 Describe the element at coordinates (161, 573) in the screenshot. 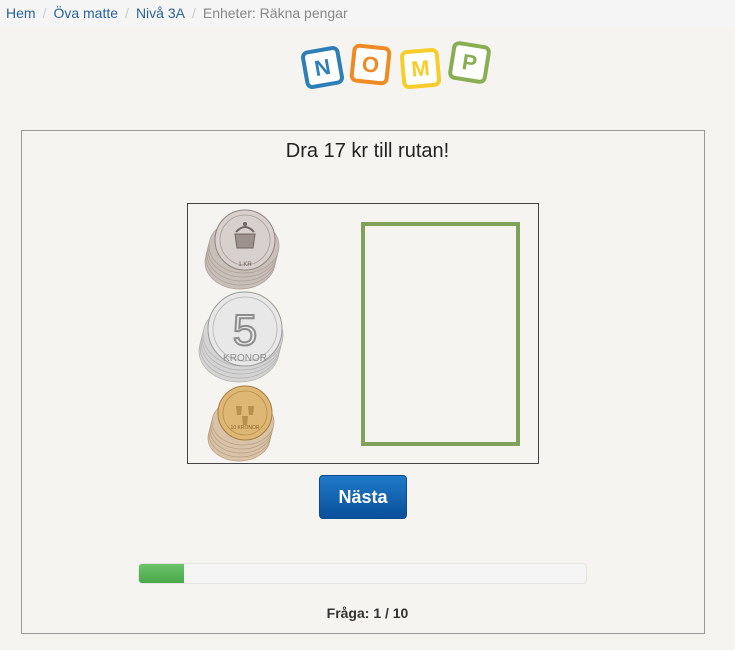

I see `progress-bar-fill` at that location.